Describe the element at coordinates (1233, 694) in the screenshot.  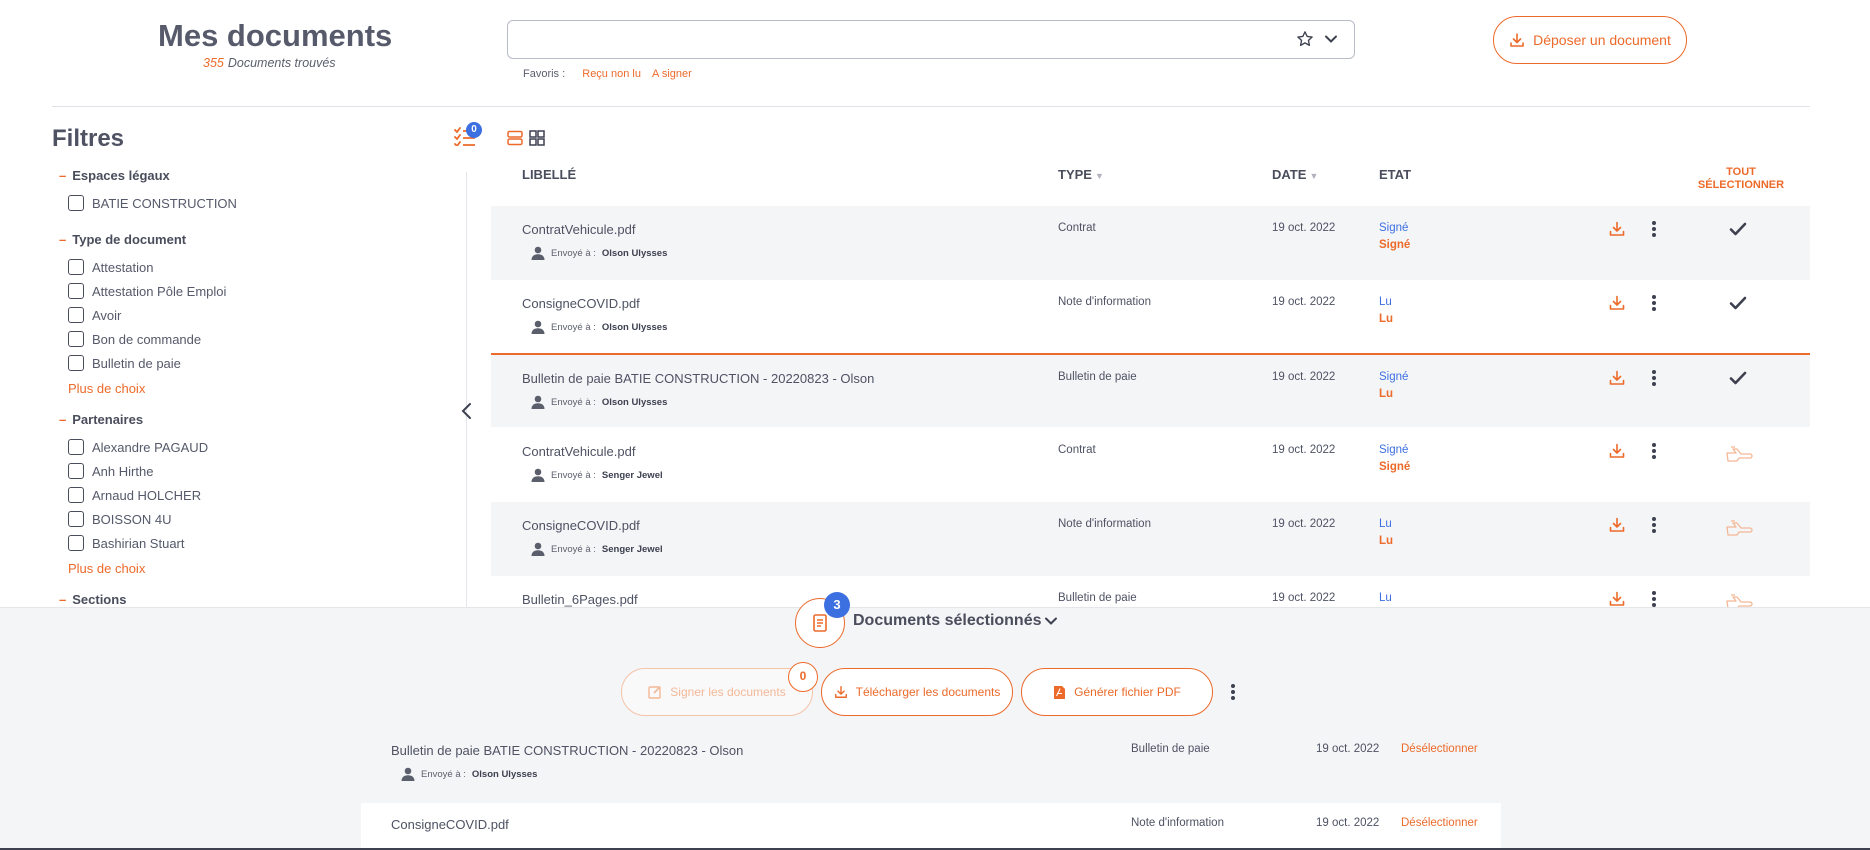
I see `more-actions-icon` at that location.